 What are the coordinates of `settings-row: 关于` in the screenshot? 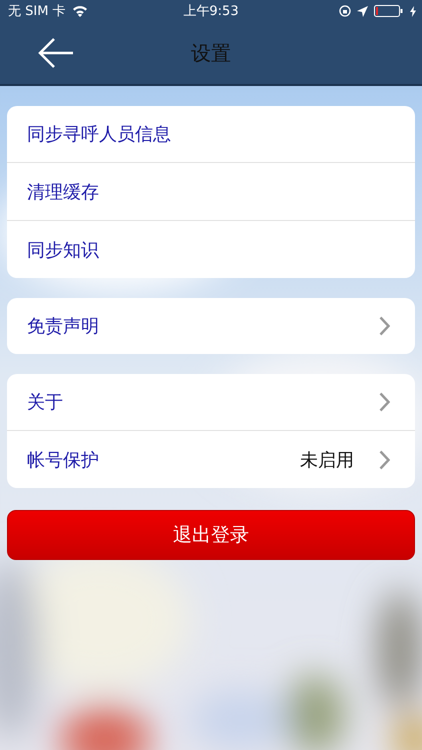 It's located at (211, 402).